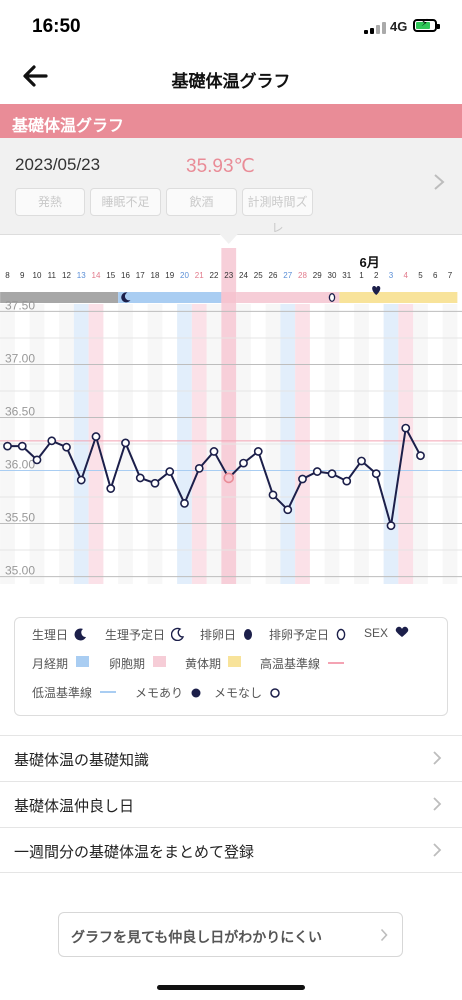 Image resolution: width=462 pixels, height=1000 pixels. Describe the element at coordinates (399, 26) in the screenshot. I see `network-type: 4G` at that location.